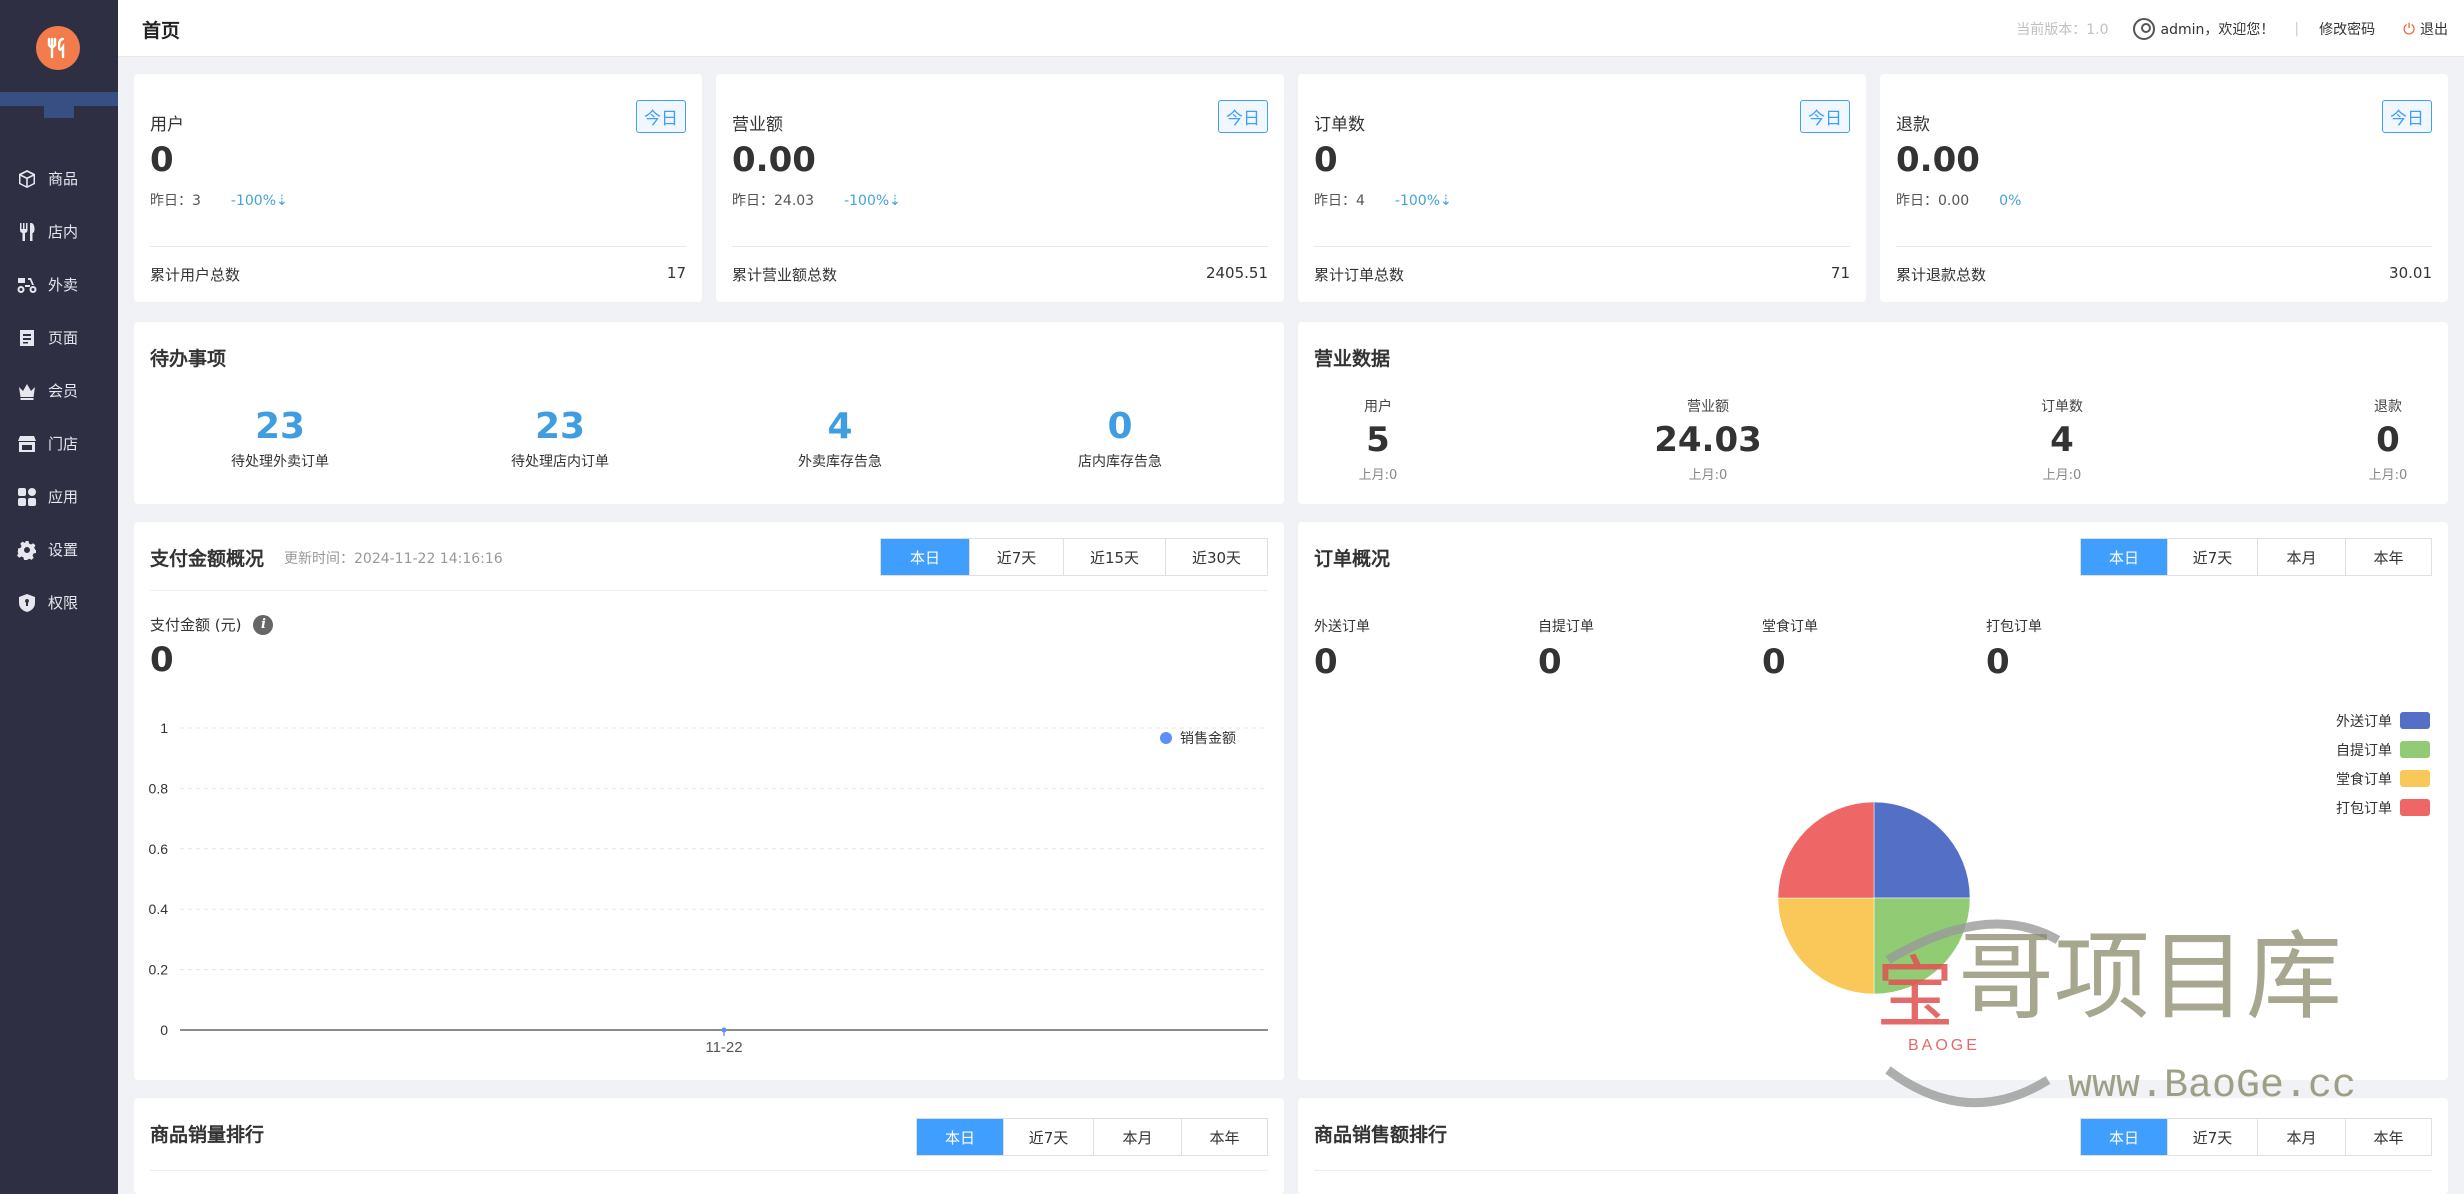  What do you see at coordinates (63, 232) in the screenshot?
I see `sidebar-item-label: 店内` at bounding box center [63, 232].